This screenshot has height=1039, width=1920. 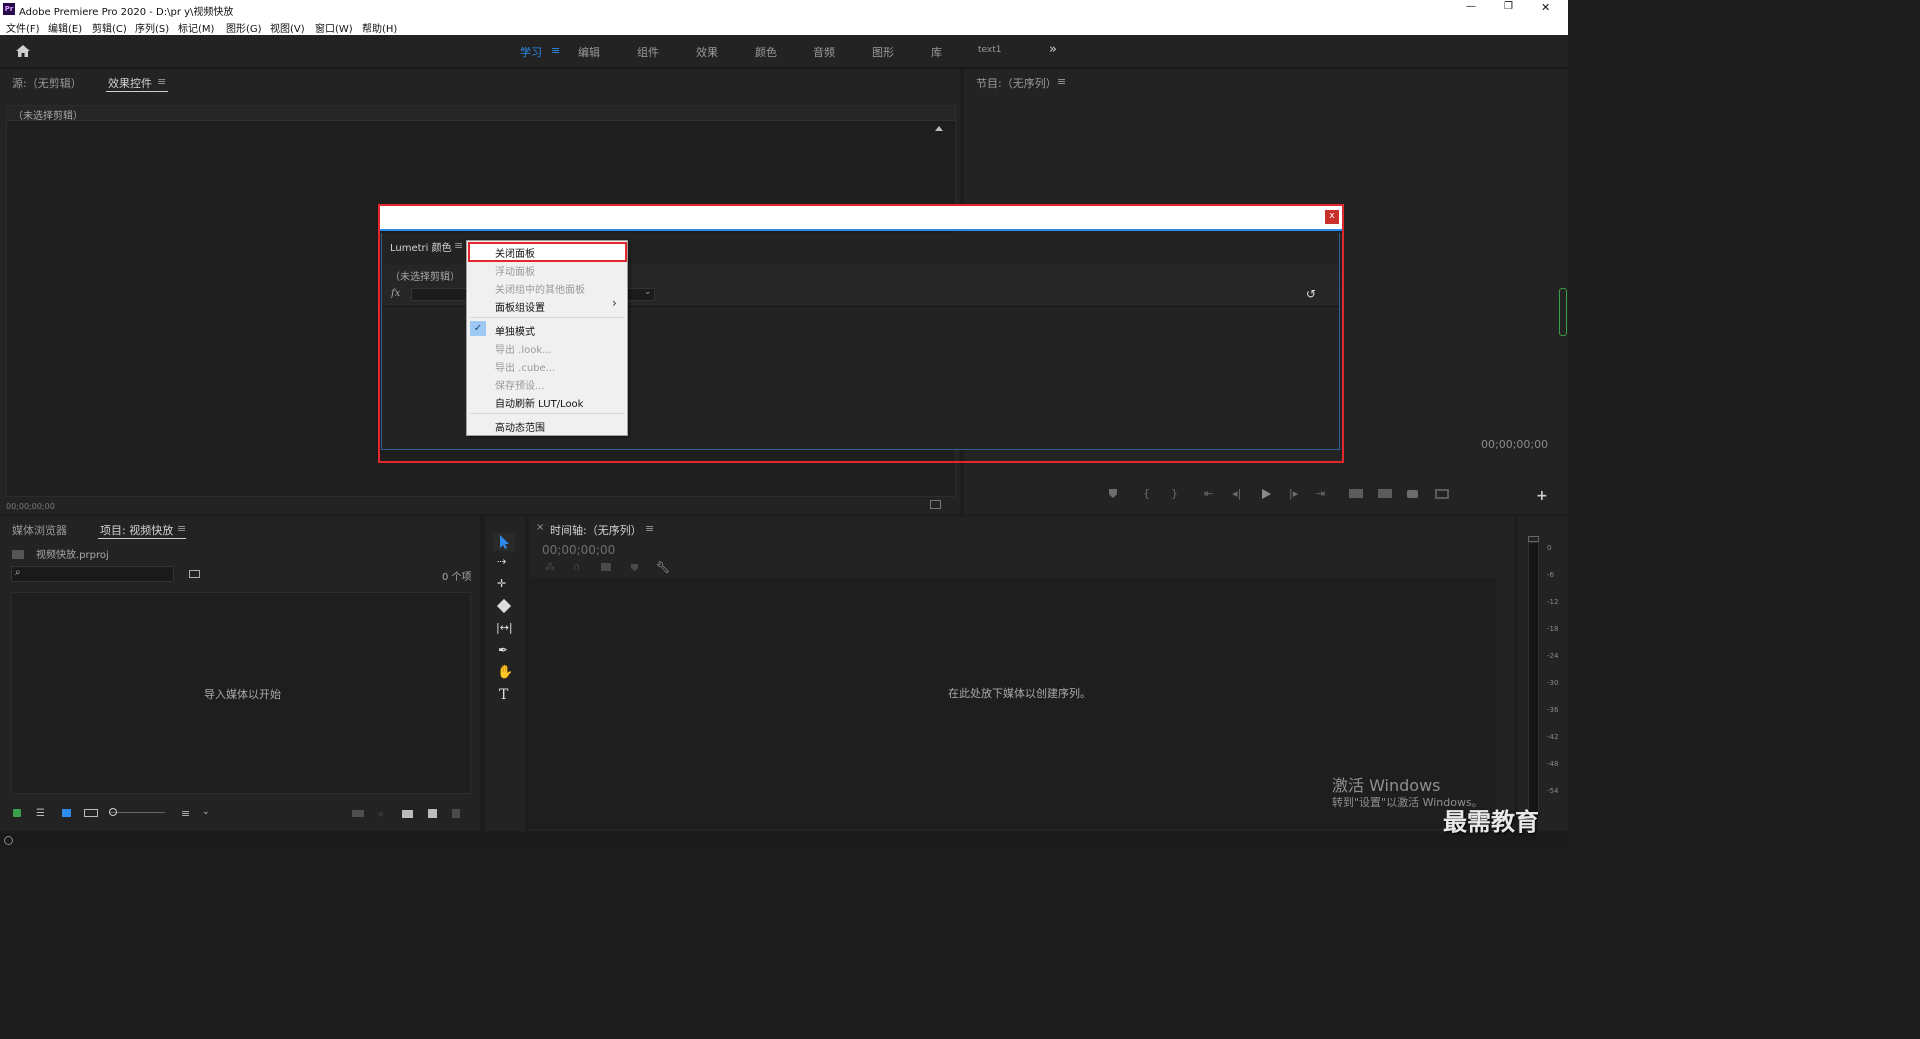 What do you see at coordinates (883, 52) in the screenshot?
I see `workspace-tab-graphics: 图形` at bounding box center [883, 52].